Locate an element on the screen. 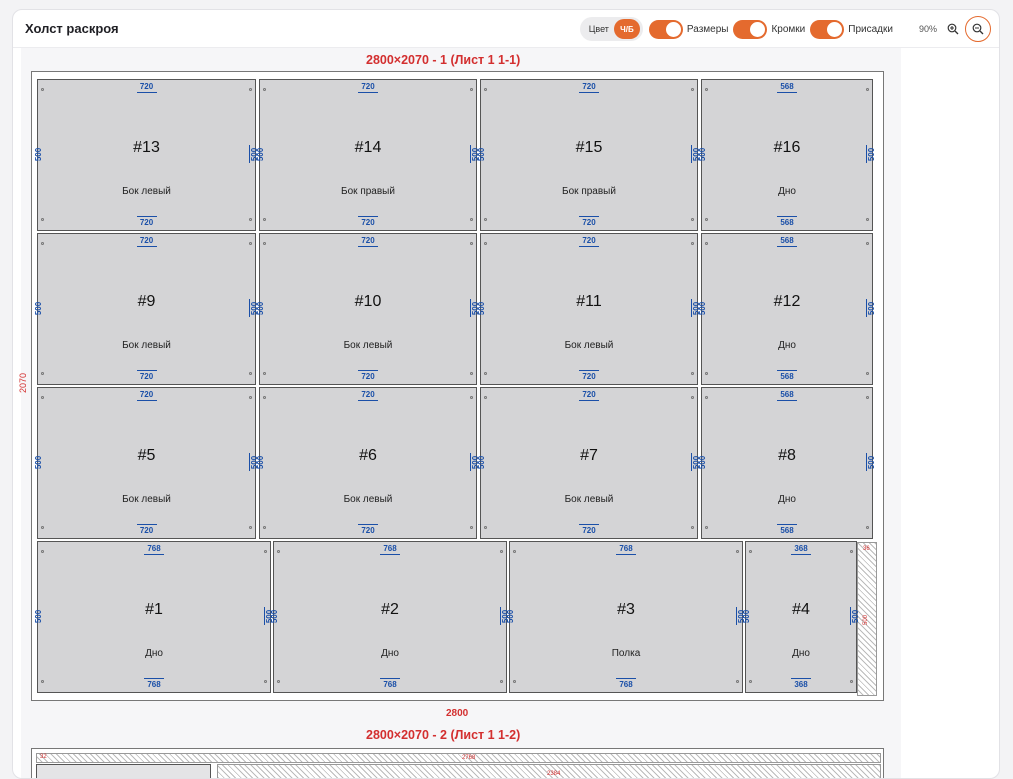 The width and height of the screenshot is (1013, 779). part-number: #8 is located at coordinates (787, 455).